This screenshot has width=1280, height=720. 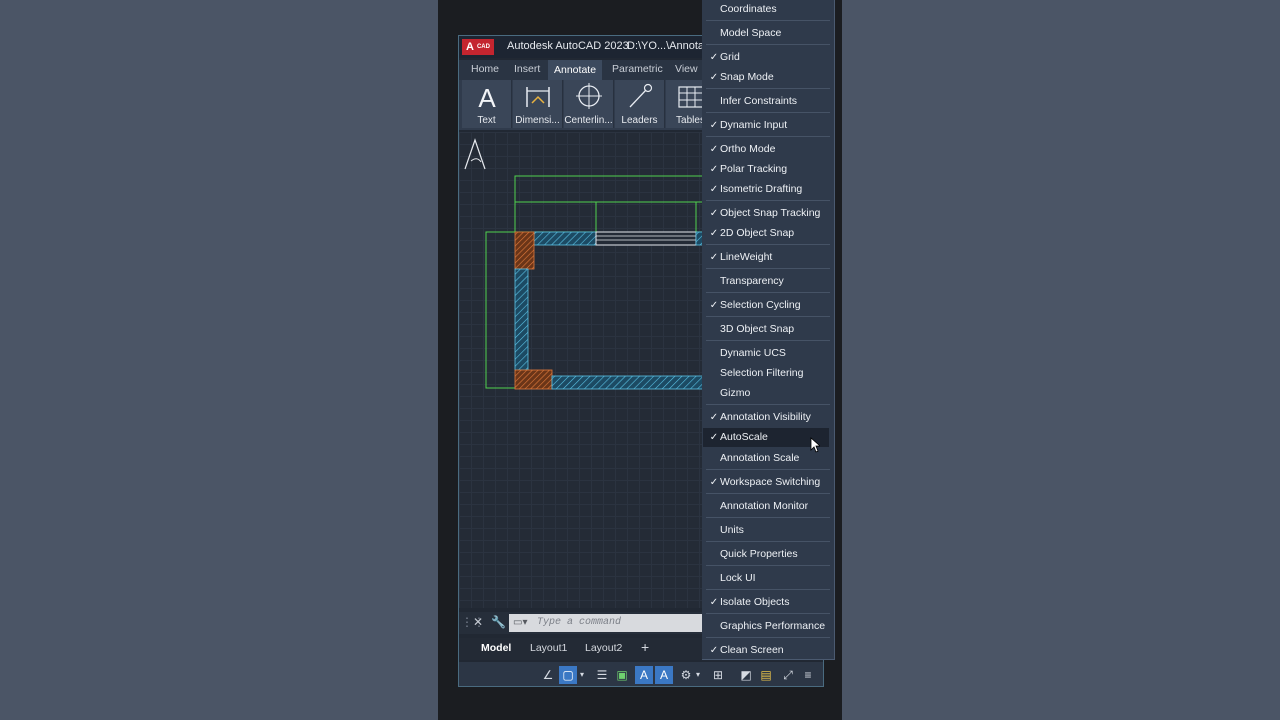 I want to click on menu-item-label: Coordinates, so click(x=748, y=9).